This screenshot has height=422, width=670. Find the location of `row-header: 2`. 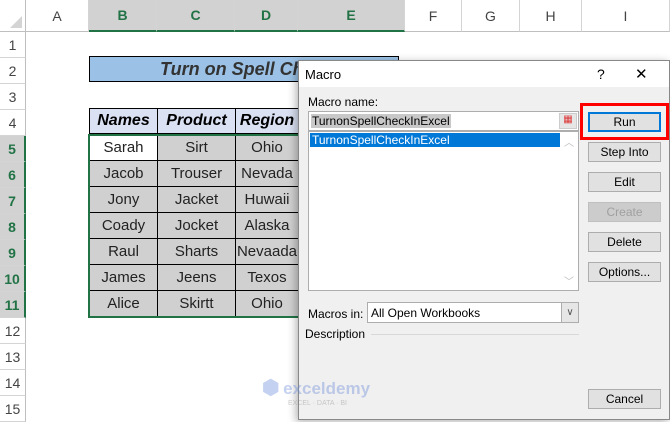

row-header: 2 is located at coordinates (13, 71).